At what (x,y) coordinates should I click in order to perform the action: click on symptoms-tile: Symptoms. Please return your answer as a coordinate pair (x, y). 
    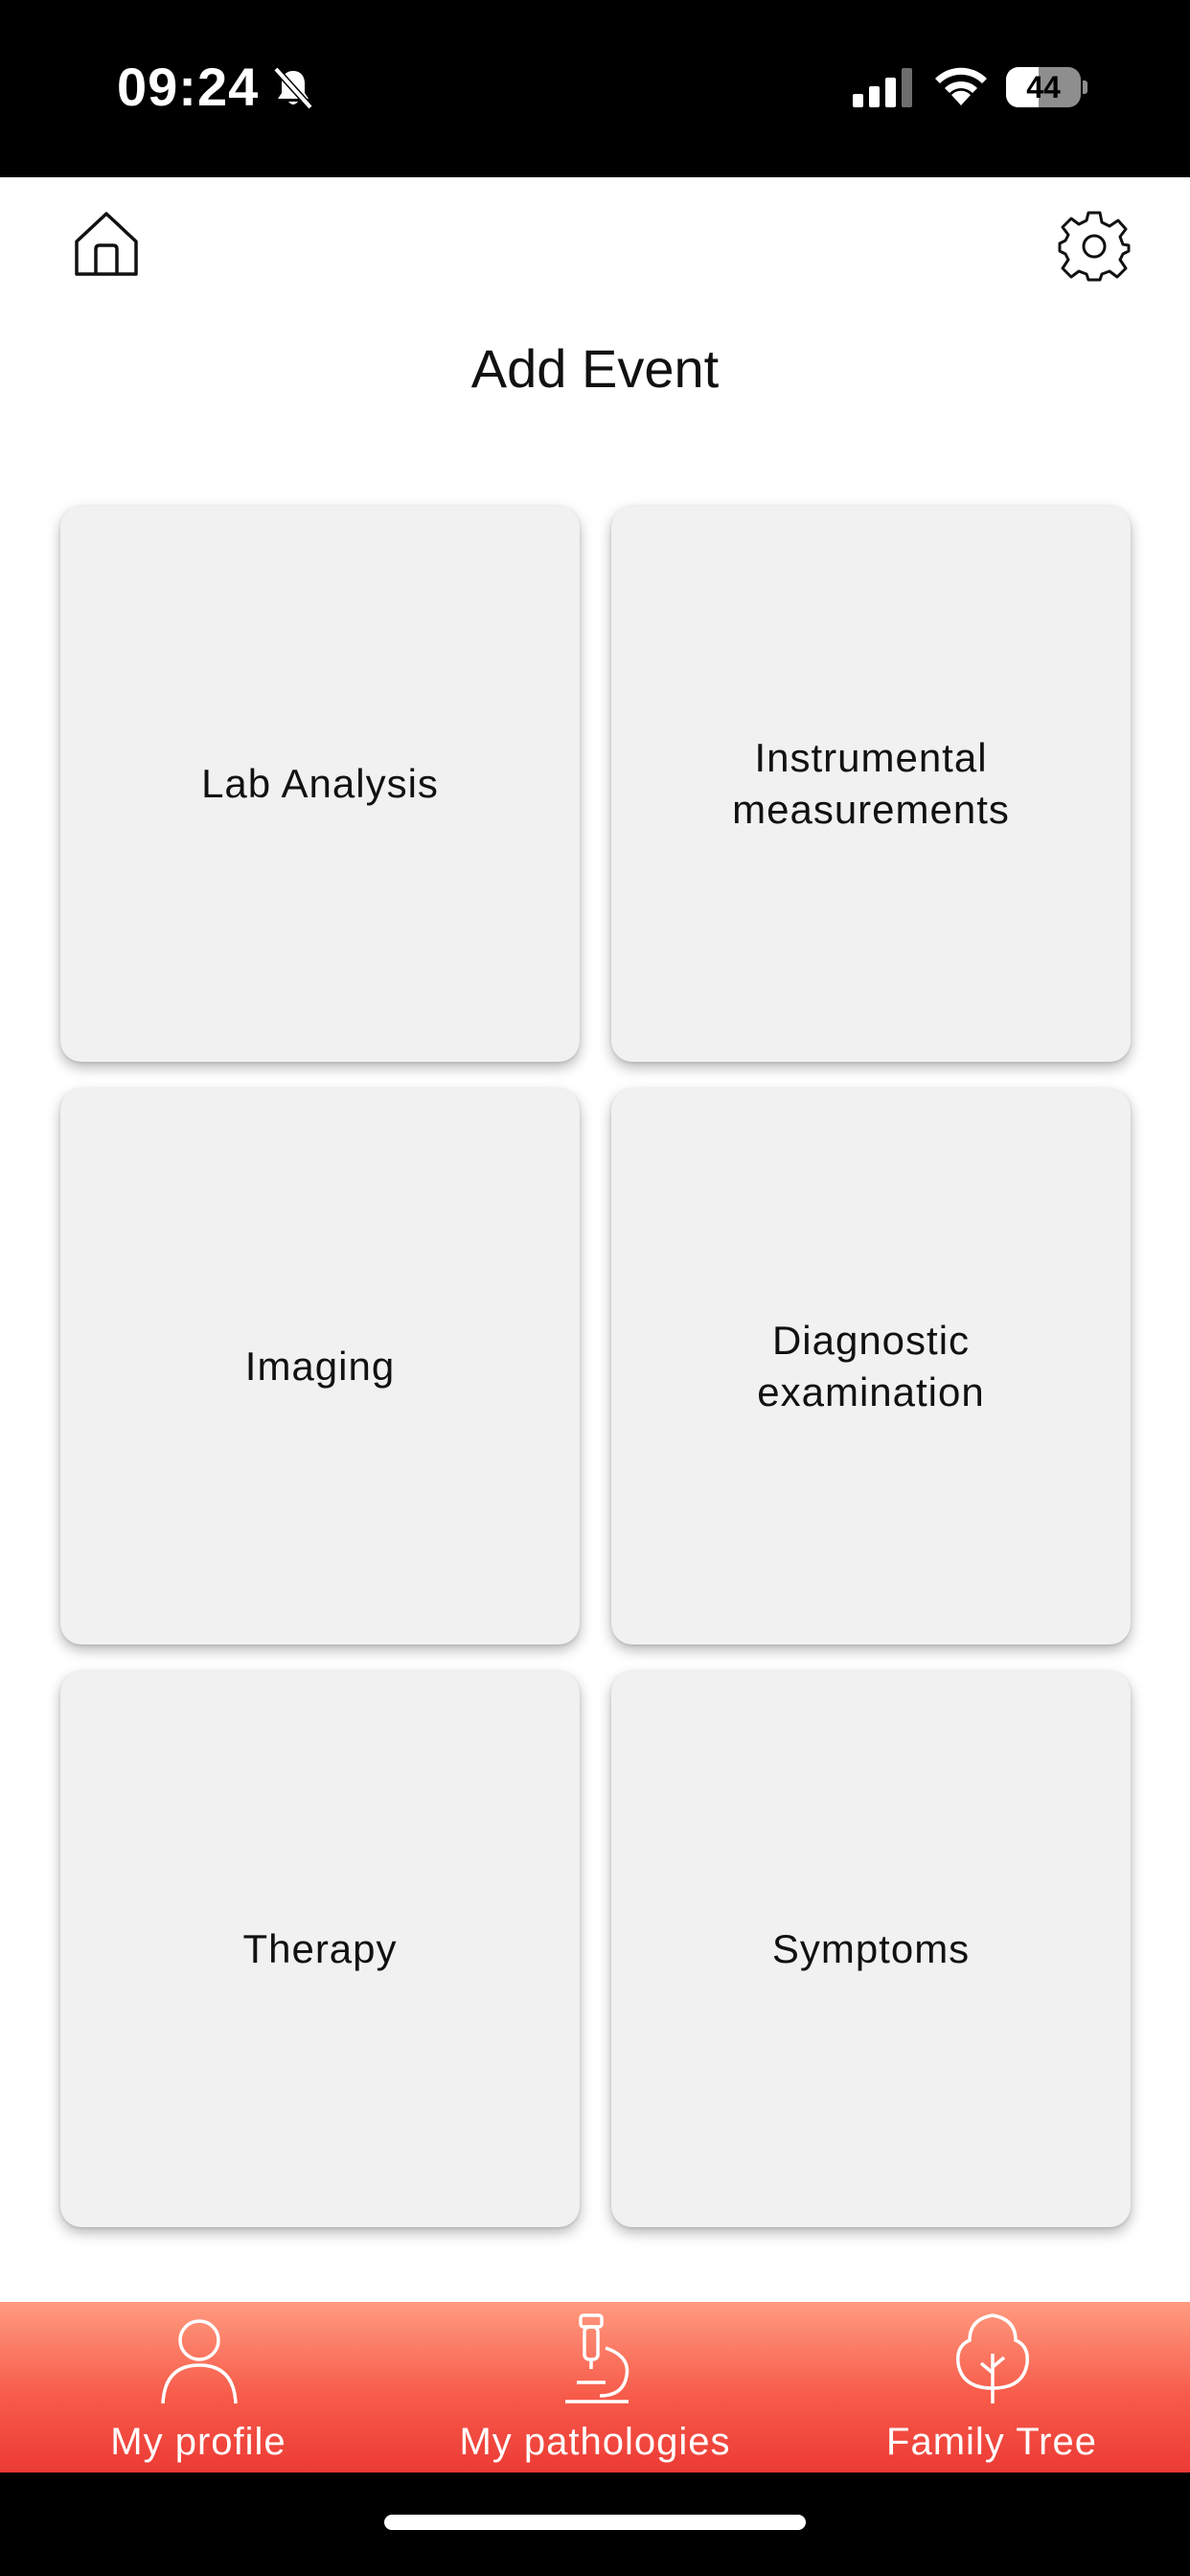
    Looking at the image, I should click on (871, 1949).